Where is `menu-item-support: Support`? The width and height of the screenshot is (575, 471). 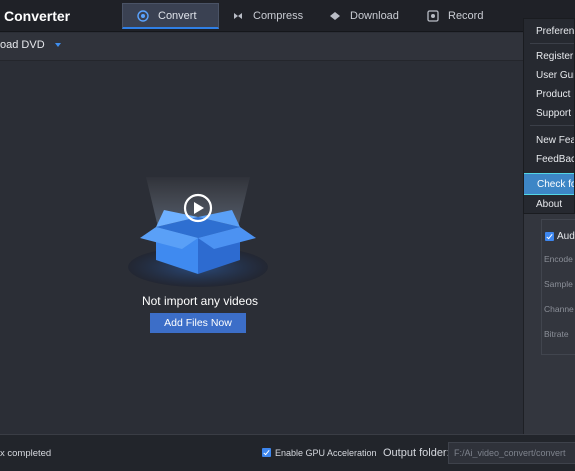
menu-item-support: Support is located at coordinates (549, 113).